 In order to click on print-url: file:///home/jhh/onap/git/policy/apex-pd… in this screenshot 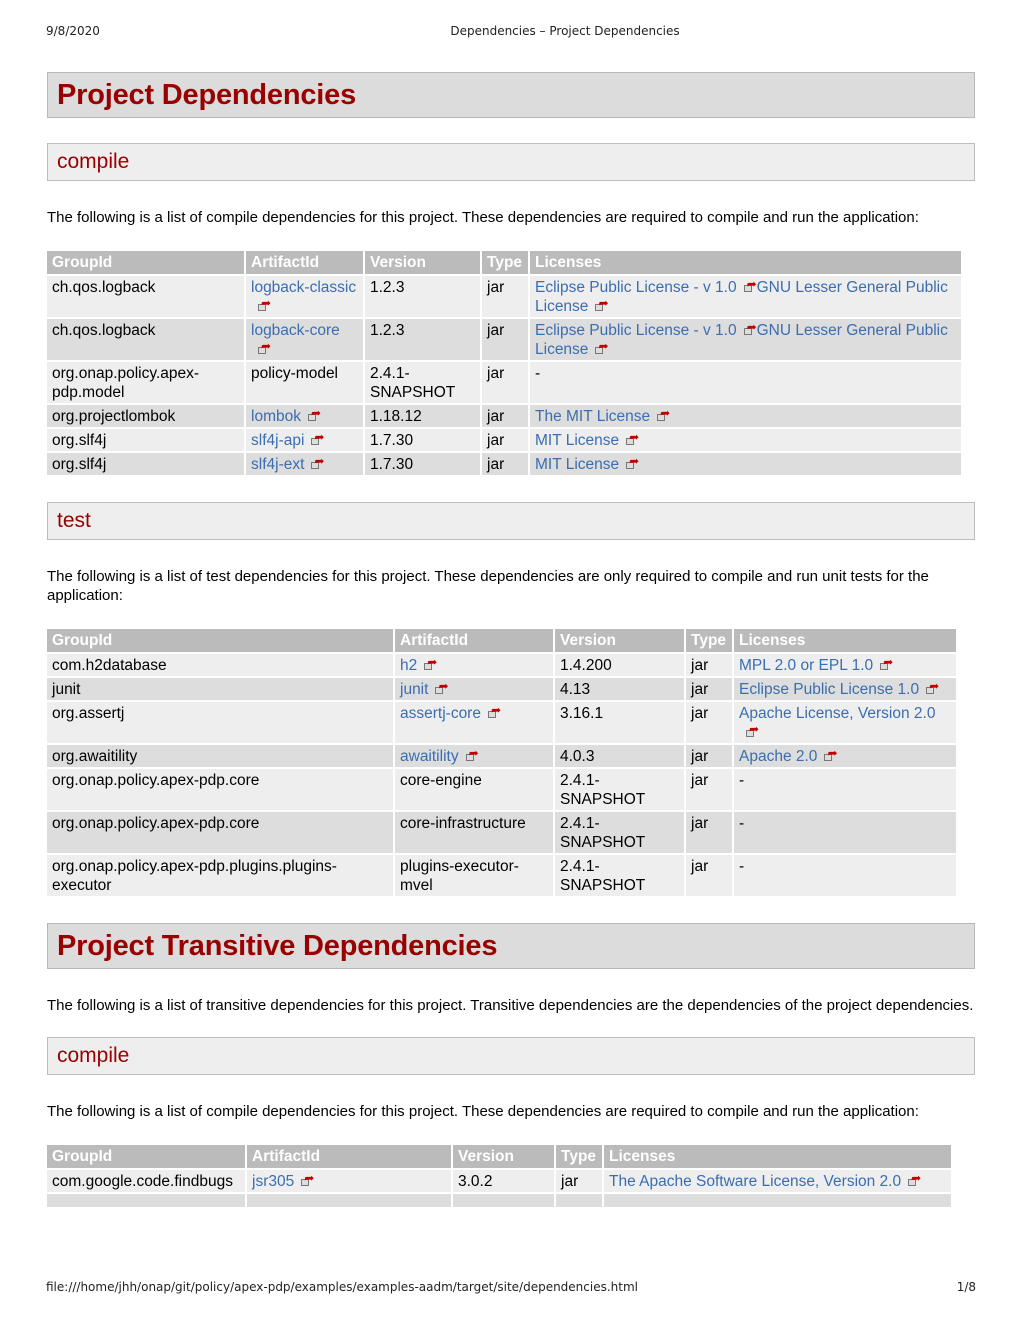, I will do `click(342, 1287)`.